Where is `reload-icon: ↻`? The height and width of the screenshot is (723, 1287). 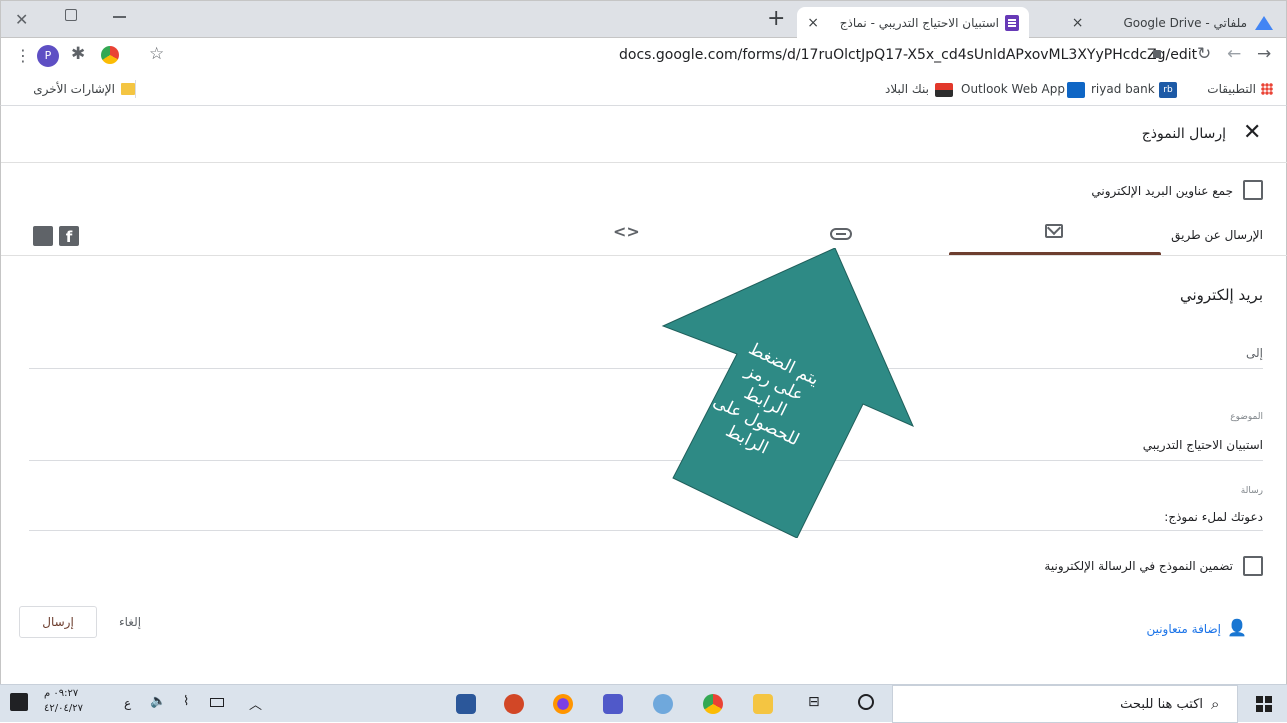
reload-icon: ↻ is located at coordinates (1204, 54).